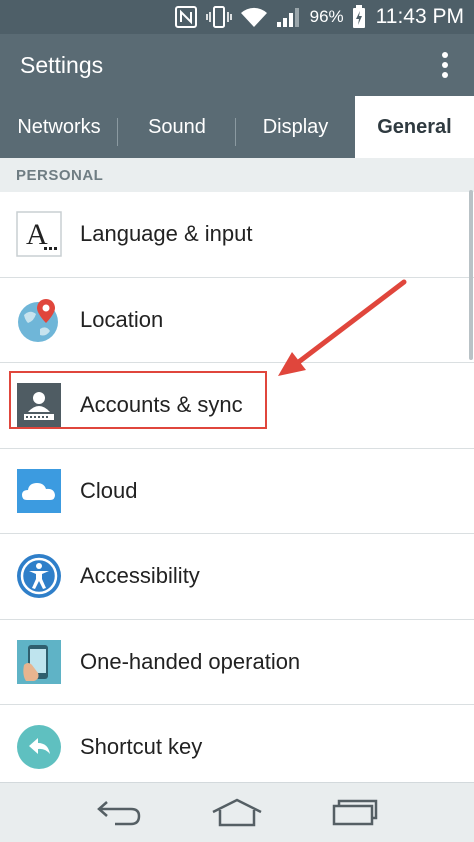 The image size is (474, 842). I want to click on page-title: Settings, so click(62, 64).